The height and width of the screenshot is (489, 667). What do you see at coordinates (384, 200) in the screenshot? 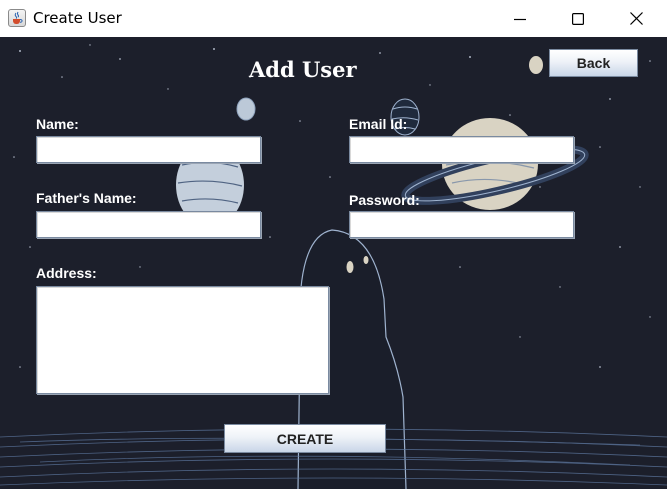
I see `password-label: Password:` at bounding box center [384, 200].